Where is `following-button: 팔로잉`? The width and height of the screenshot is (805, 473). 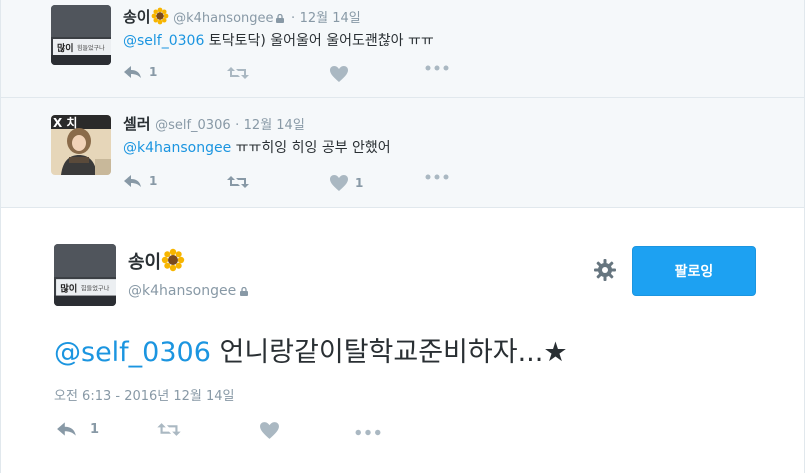
following-button: 팔로잉 is located at coordinates (694, 271).